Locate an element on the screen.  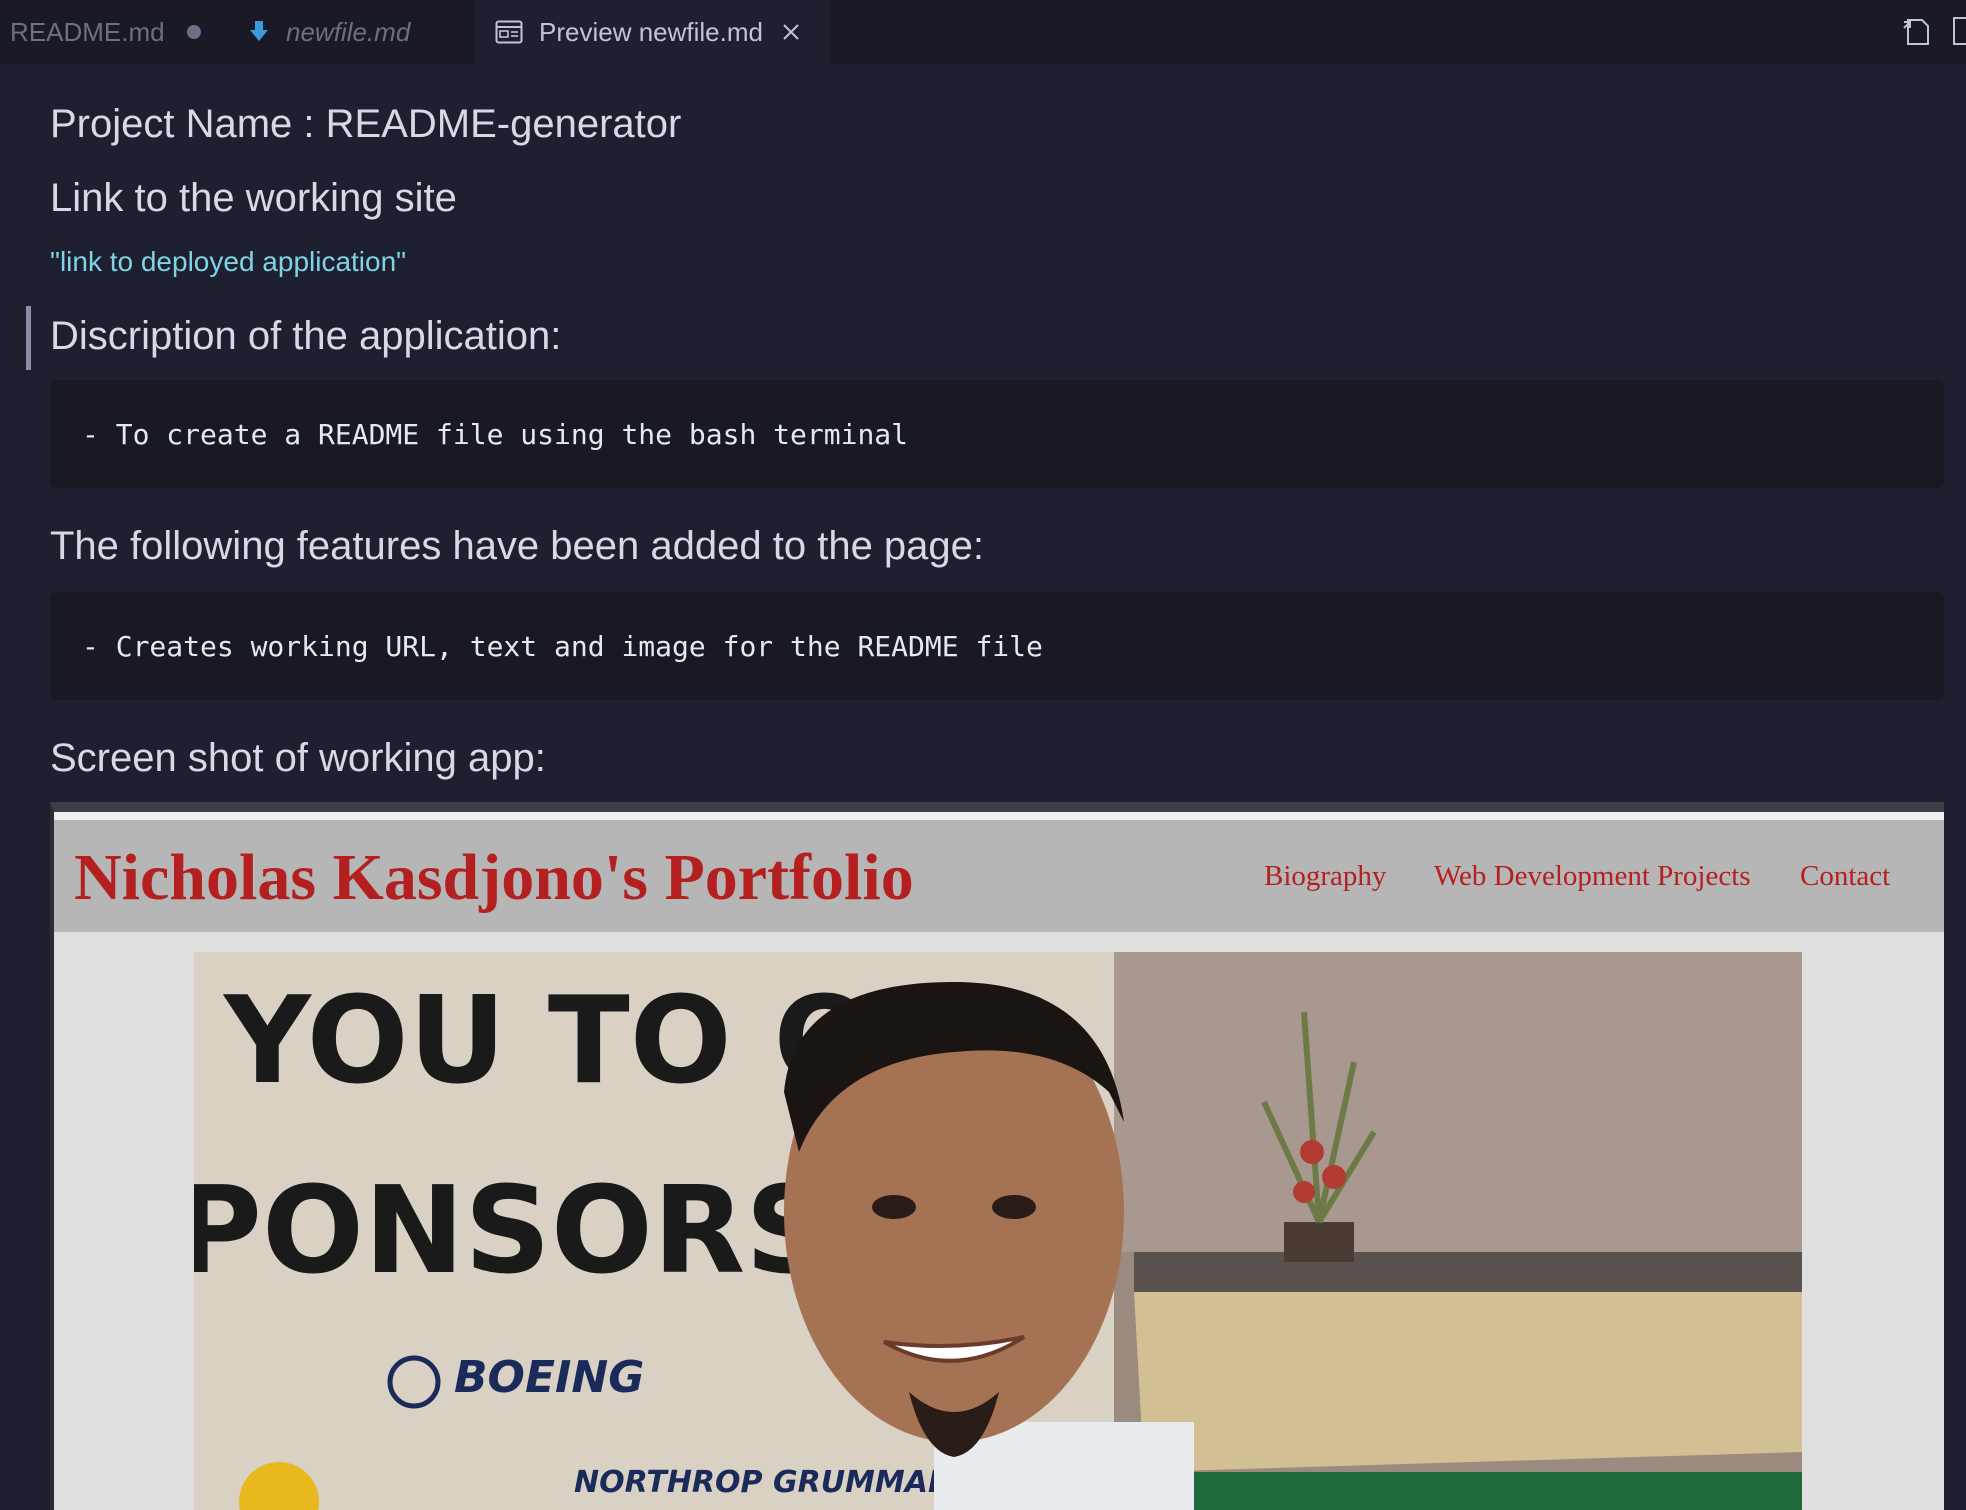
preview-icon is located at coordinates (509, 32).